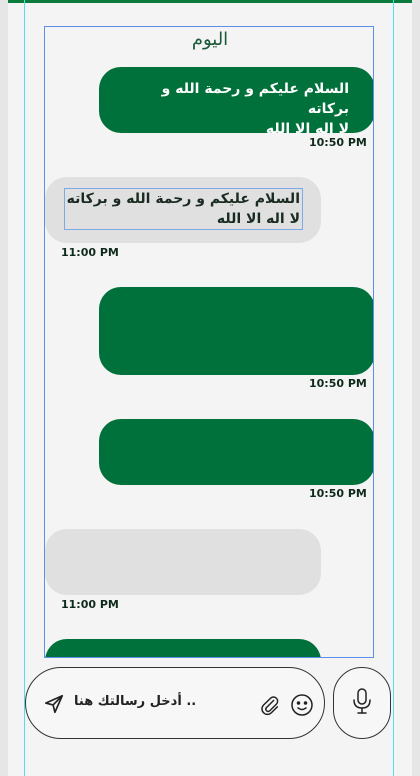  I want to click on layout-guide-left, so click(24, 388).